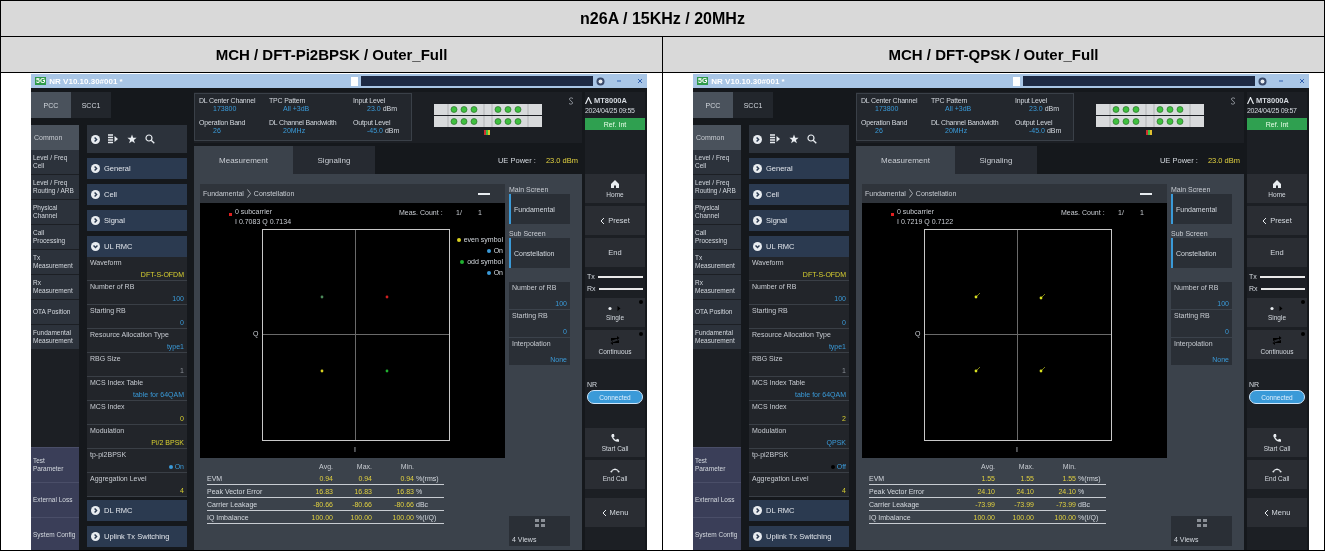 The image size is (1325, 551). I want to click on column-heading: MCH / DFT-Pi2BPSK / Outer_Full, so click(331, 54).